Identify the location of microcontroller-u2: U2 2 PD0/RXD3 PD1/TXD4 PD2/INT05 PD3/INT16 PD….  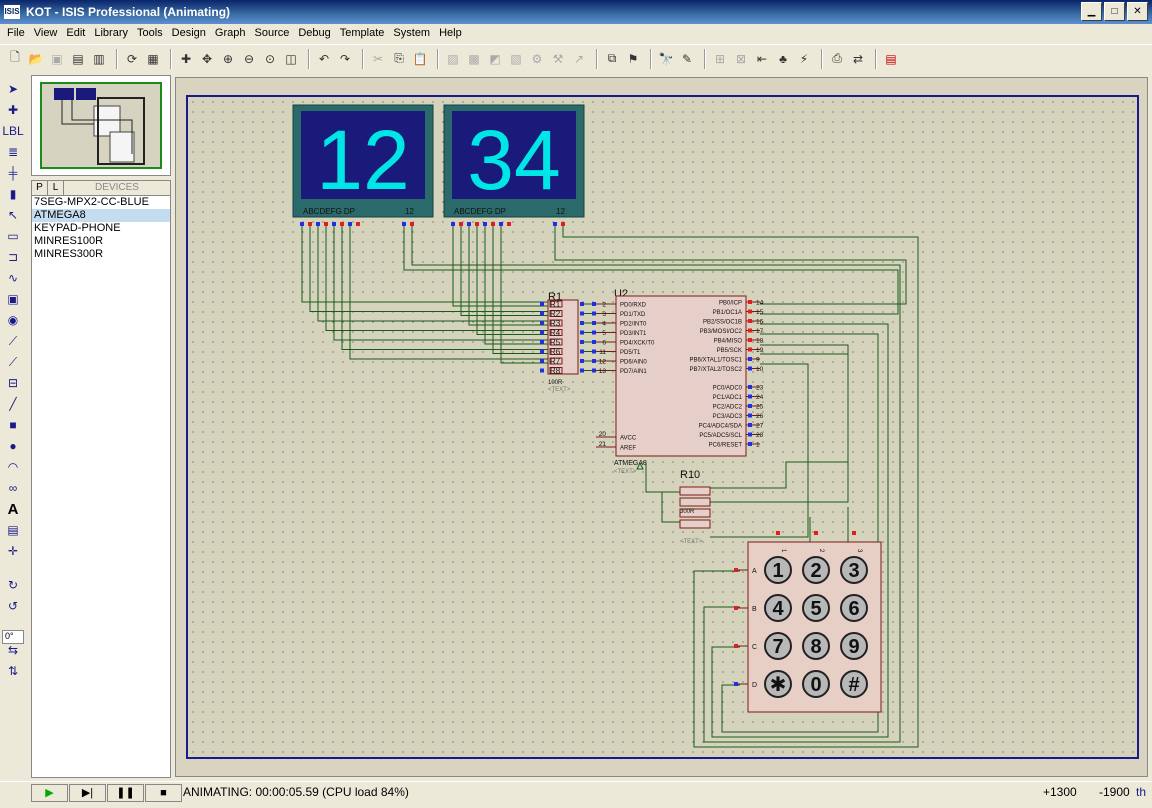
(678, 381).